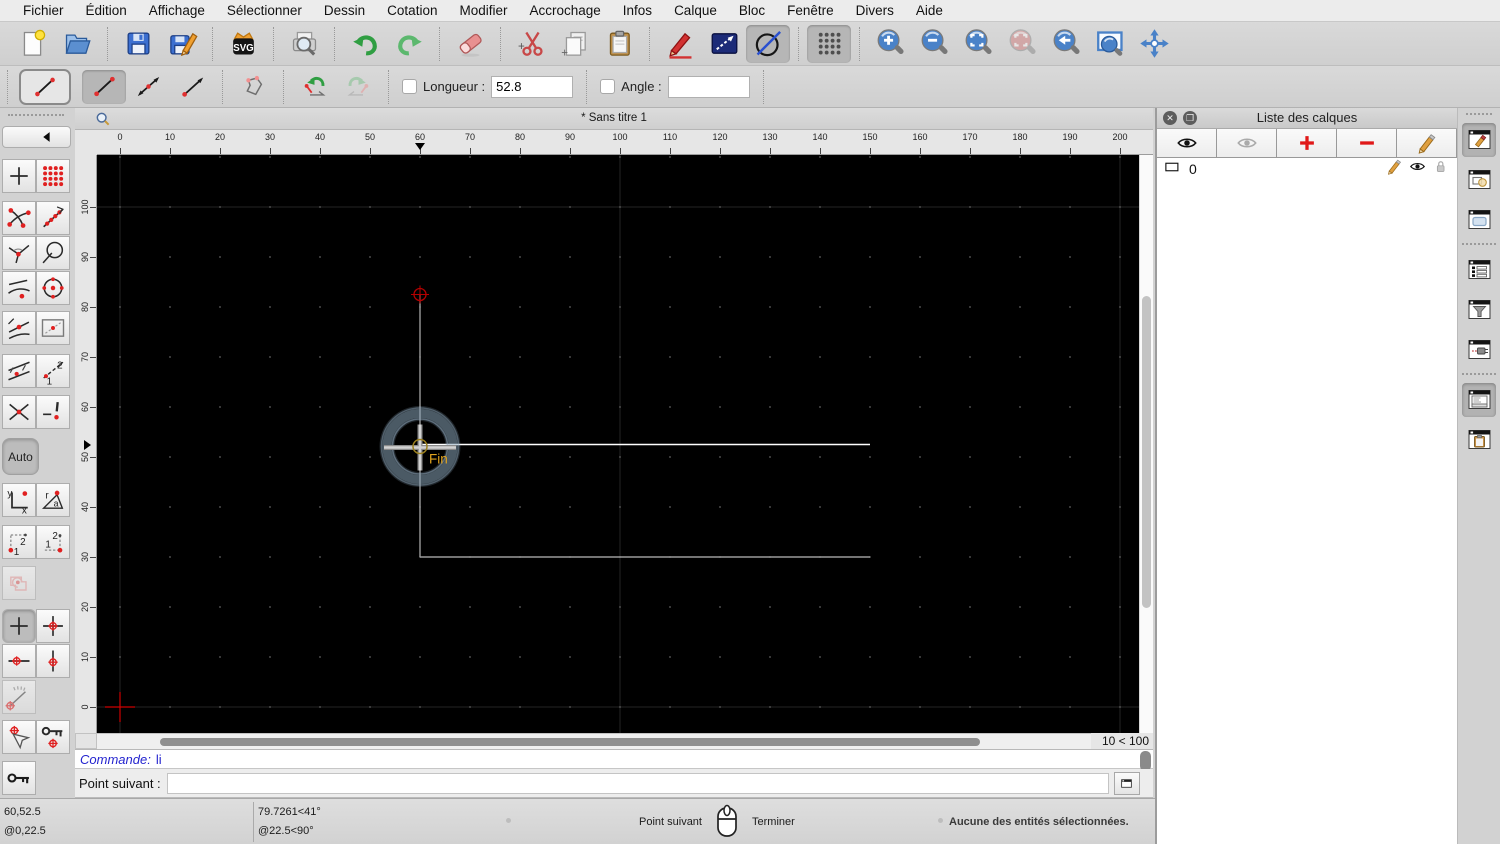 This screenshot has height=844, width=1500. I want to click on vertical-scrollbar, so click(1146, 444).